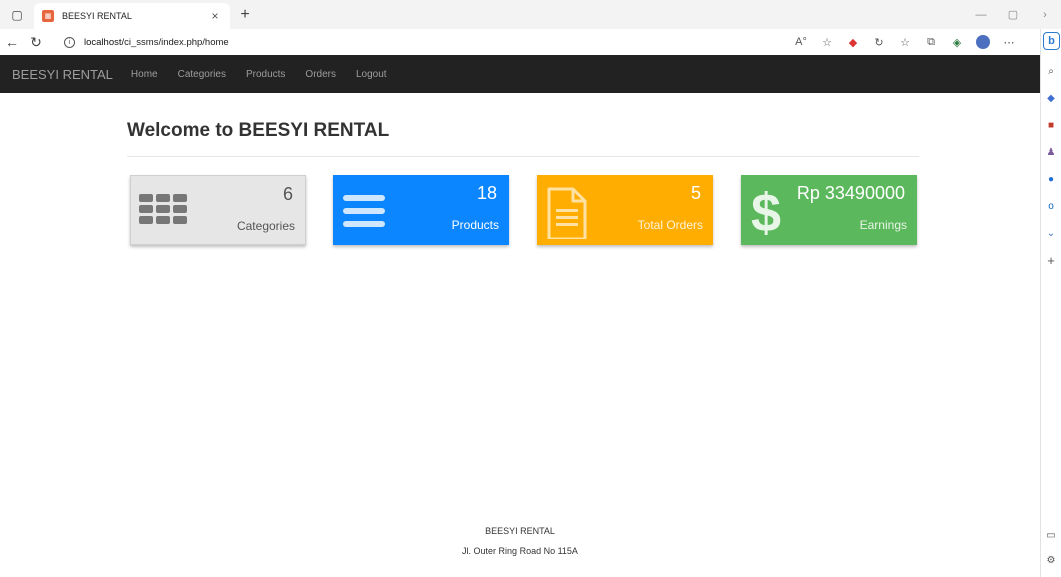 This screenshot has height=577, width=1061. I want to click on office-icon: ●, so click(1051, 180).